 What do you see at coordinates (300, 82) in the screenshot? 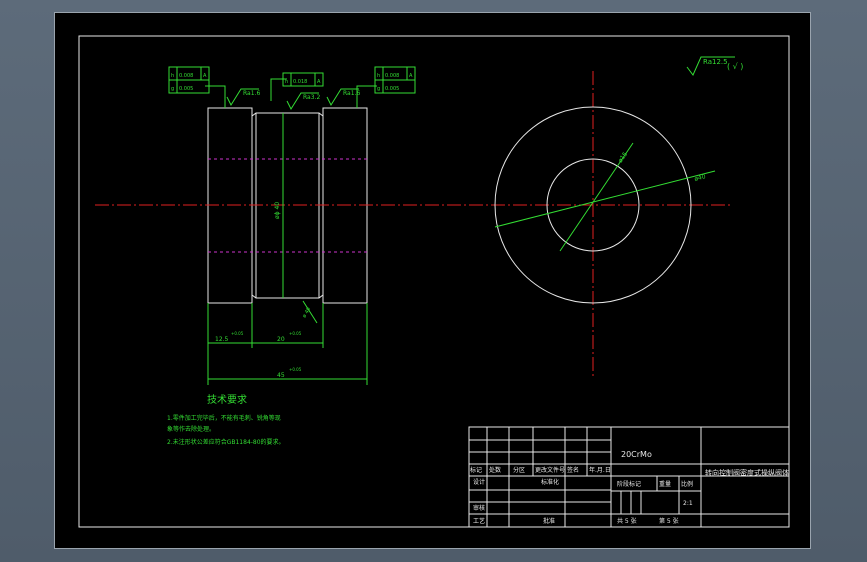
I see `tol-center-val: 0.018` at bounding box center [300, 82].